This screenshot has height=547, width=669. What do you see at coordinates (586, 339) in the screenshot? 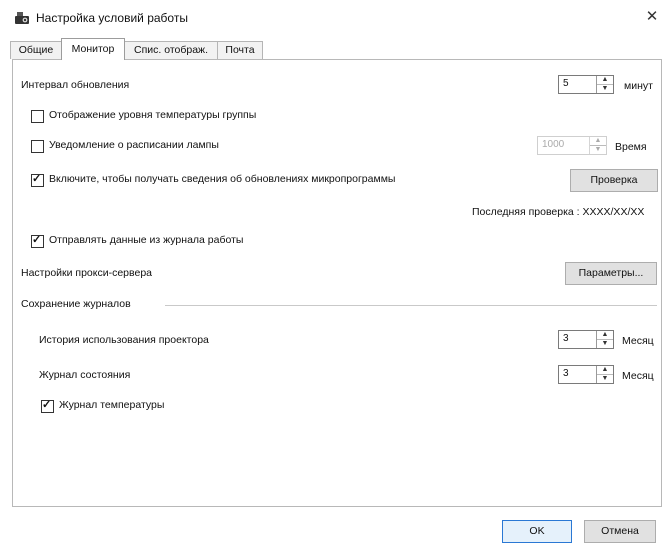
I see `usage-history-stepper: 3 ▲ ▼` at bounding box center [586, 339].